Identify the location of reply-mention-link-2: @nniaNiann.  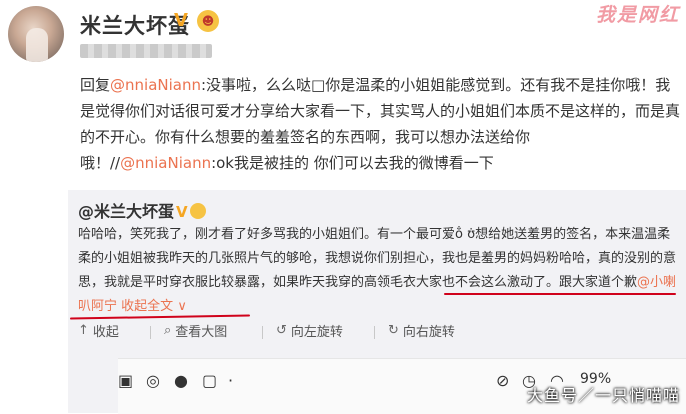
(165, 163).